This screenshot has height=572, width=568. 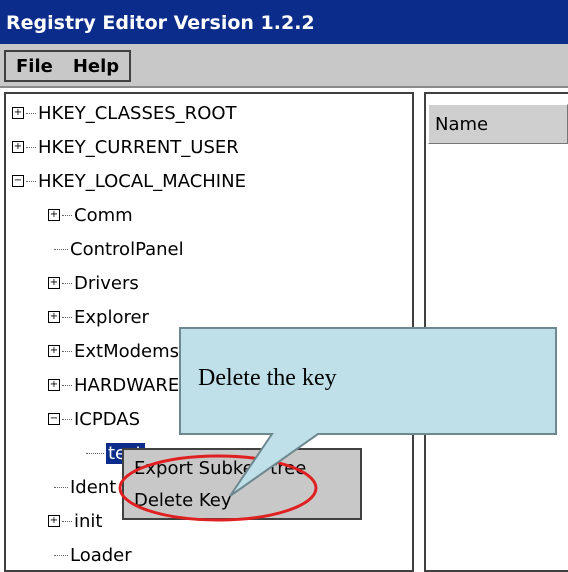 I want to click on tree-item-hkey-classes-root: + HKEY_CLASSES_ROOT, so click(x=124, y=113).